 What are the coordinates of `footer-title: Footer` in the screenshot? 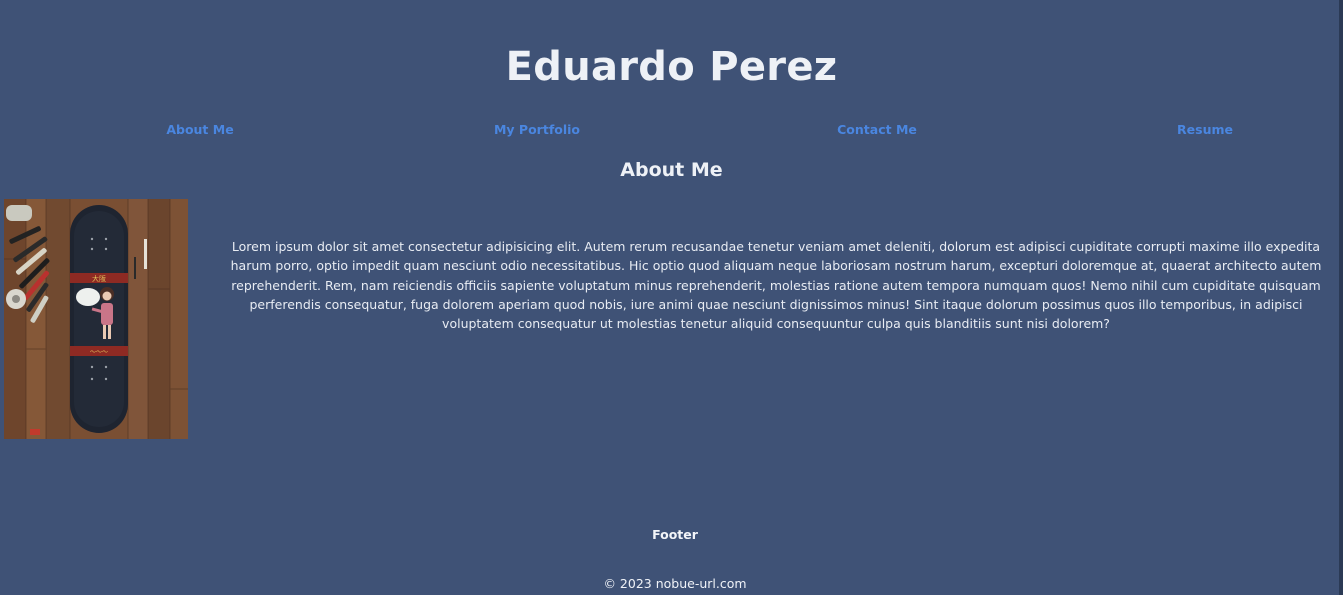 It's located at (675, 534).